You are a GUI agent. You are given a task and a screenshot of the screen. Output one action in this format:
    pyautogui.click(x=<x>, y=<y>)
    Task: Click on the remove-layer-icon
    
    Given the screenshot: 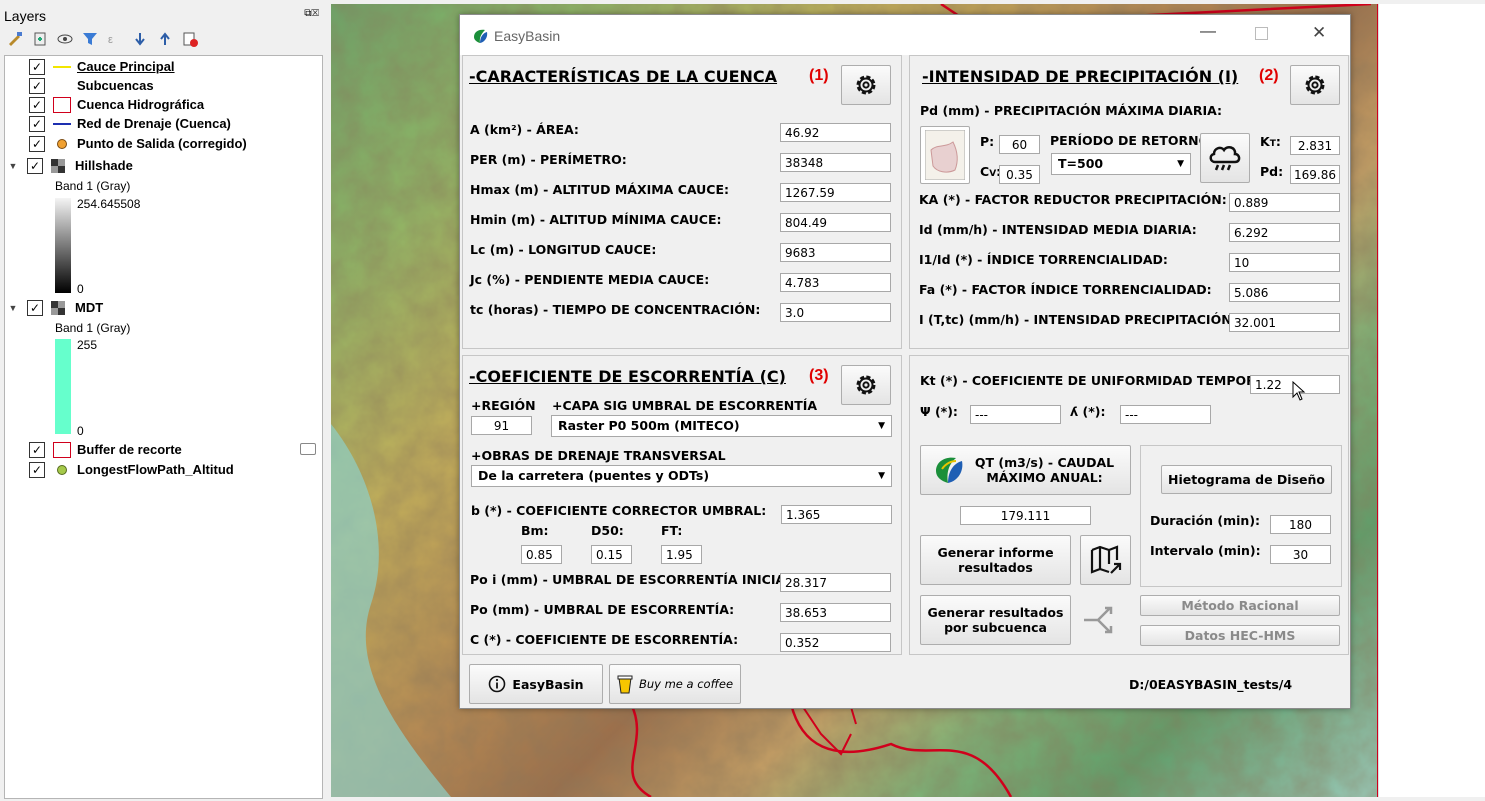 What is the action you would take?
    pyautogui.click(x=190, y=39)
    